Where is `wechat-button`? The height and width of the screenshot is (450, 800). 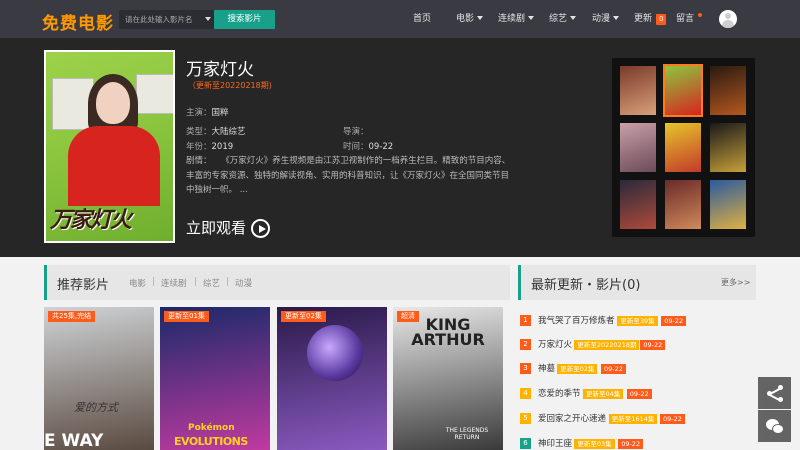 wechat-button is located at coordinates (774, 426).